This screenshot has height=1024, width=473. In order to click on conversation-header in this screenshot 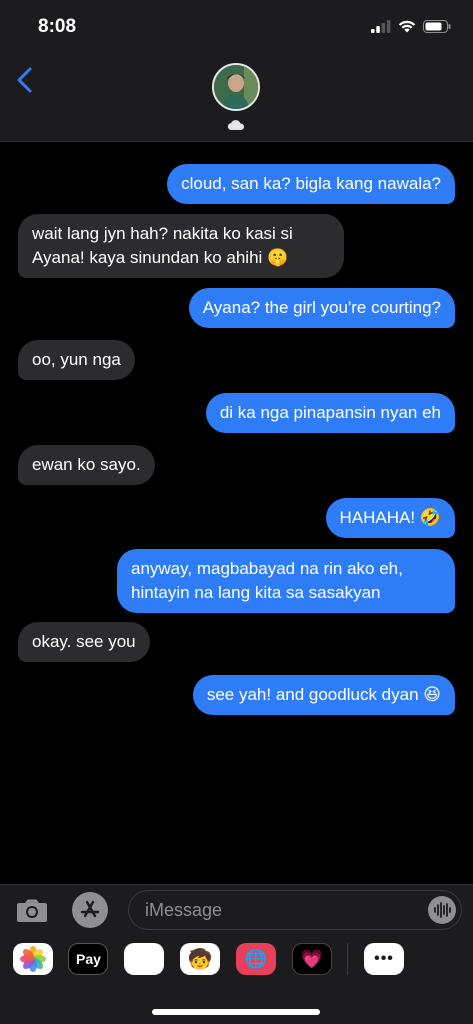, I will do `click(236, 99)`.